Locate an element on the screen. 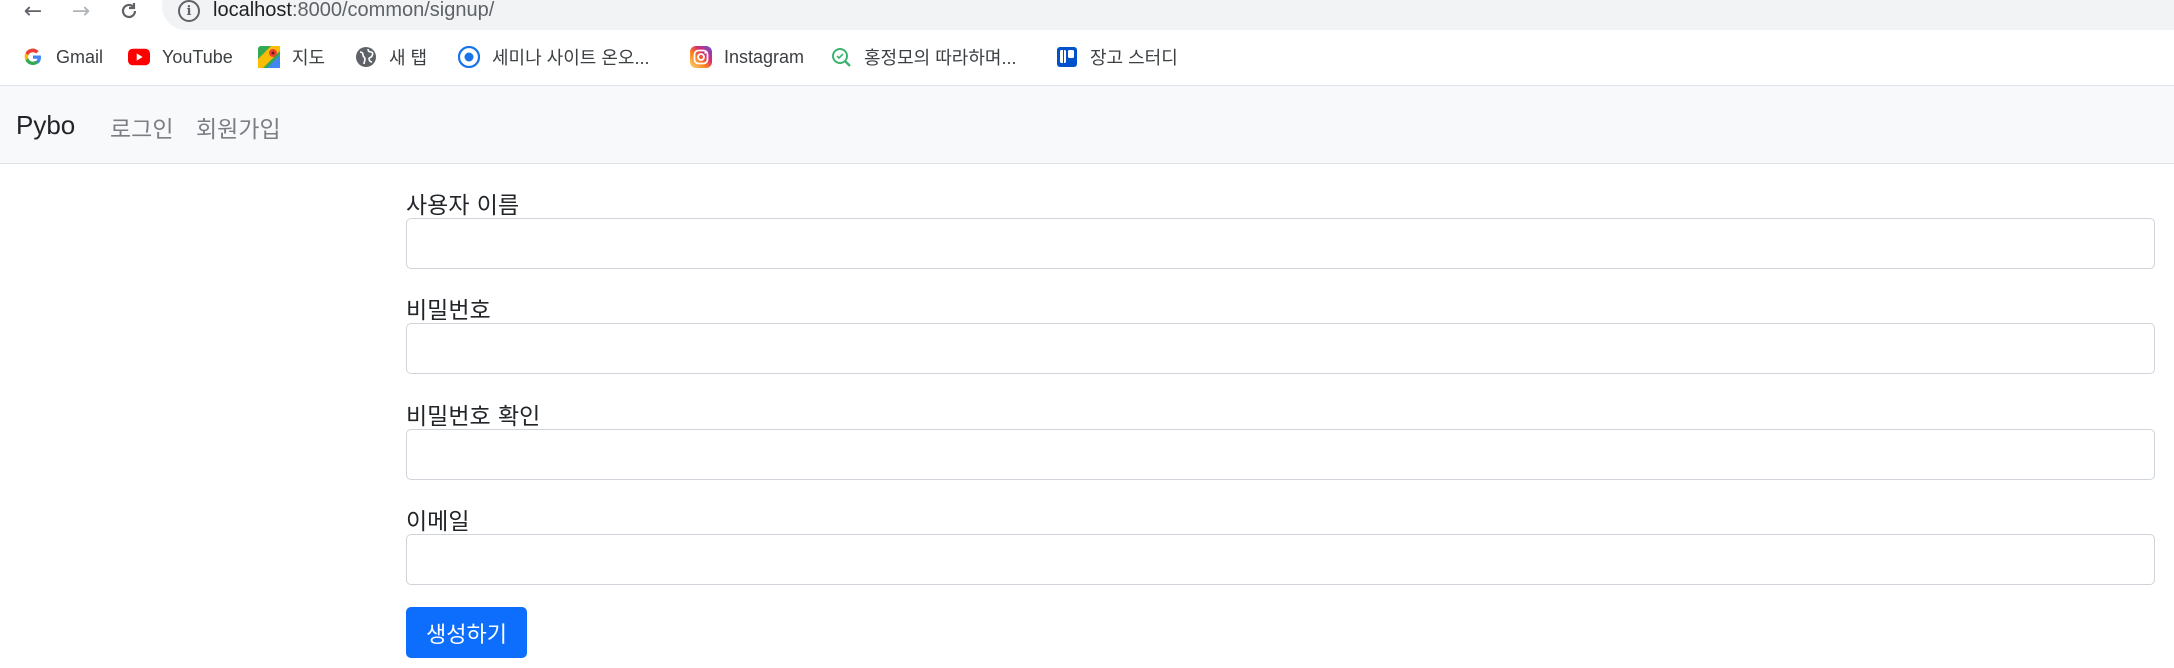 The image size is (2174, 668). bookmark-label: 장고 스터디 is located at coordinates (1134, 58).